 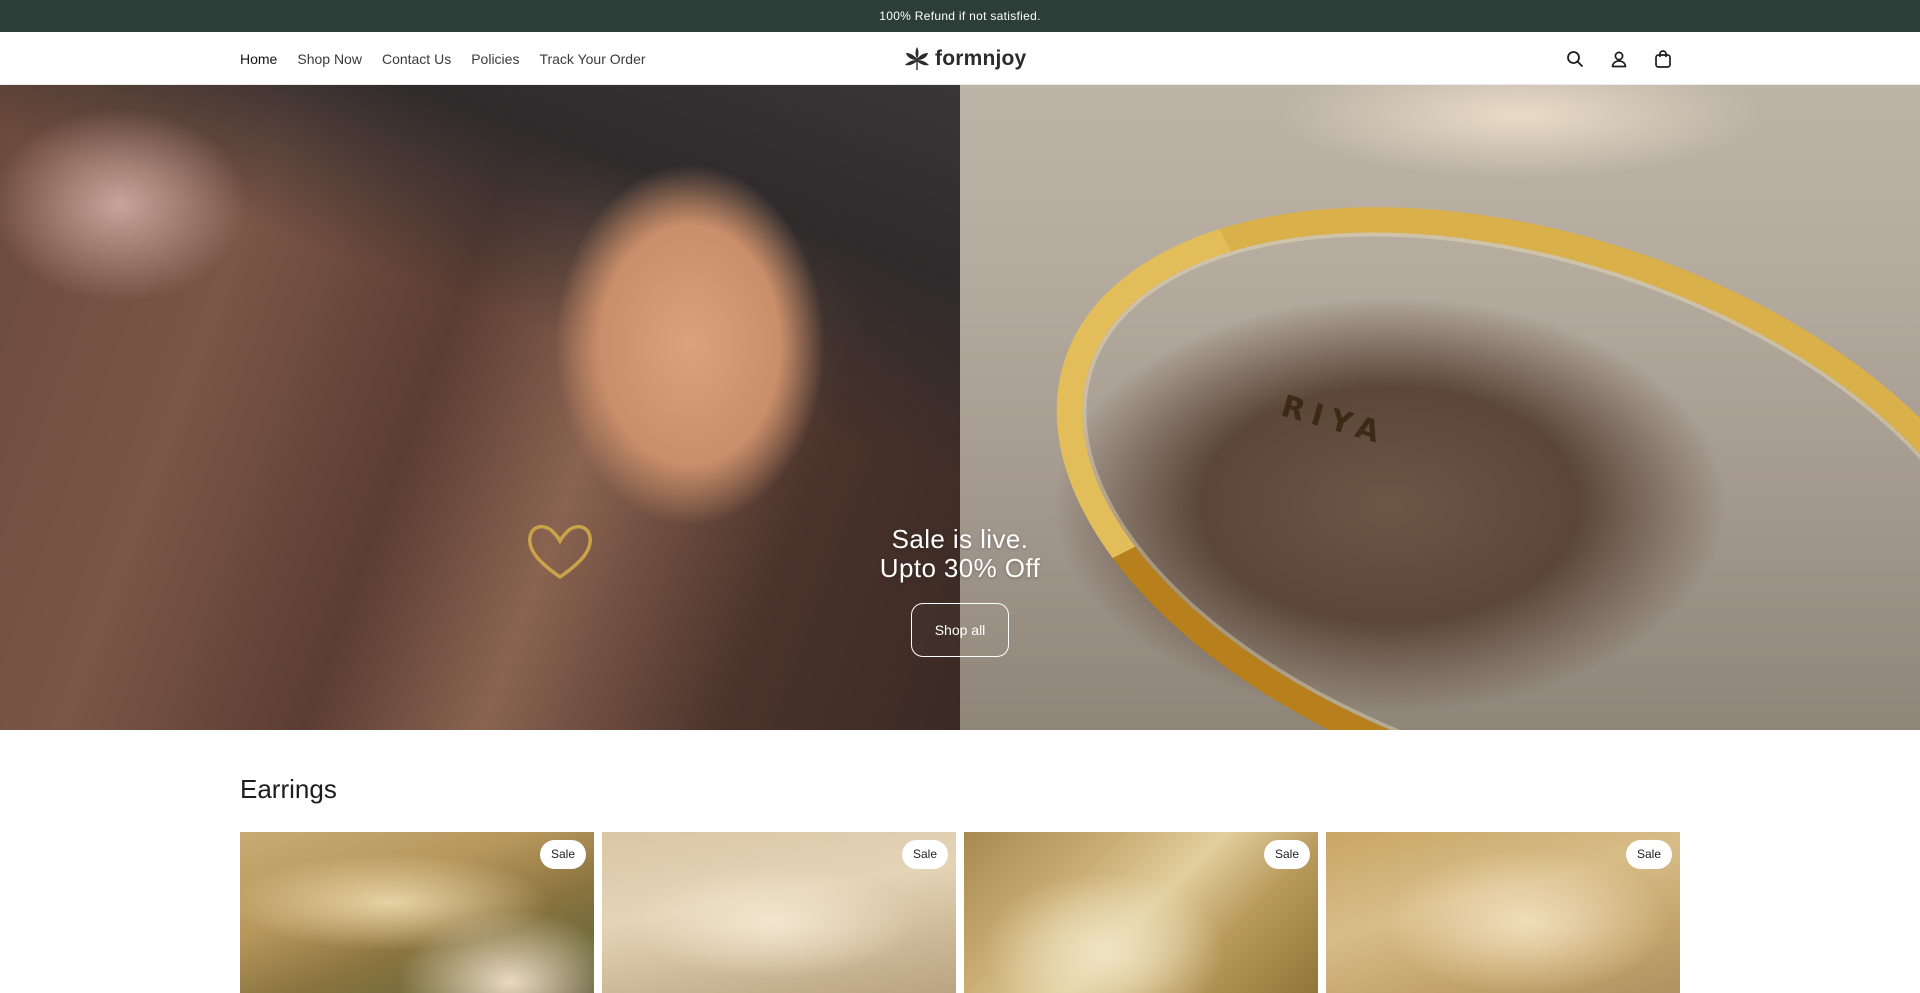 I want to click on brand-name: formnjoy, so click(x=981, y=58).